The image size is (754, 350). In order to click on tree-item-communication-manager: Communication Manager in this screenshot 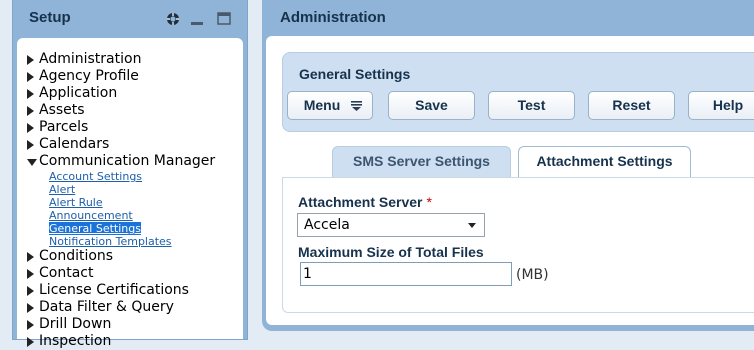, I will do `click(121, 161)`.